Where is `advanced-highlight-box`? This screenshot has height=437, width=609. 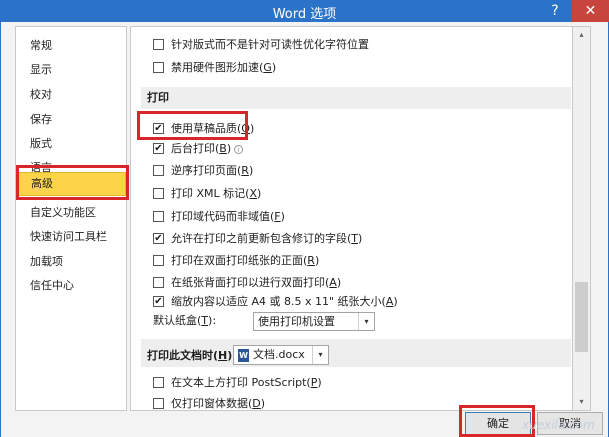
advanced-highlight-box is located at coordinates (72, 182).